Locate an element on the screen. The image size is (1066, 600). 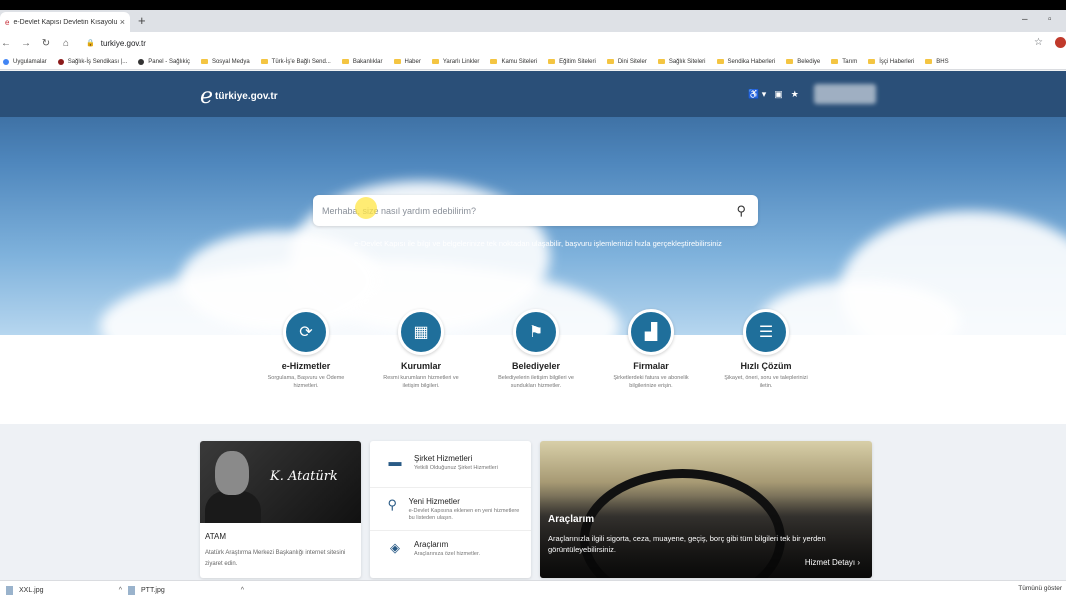
profile-avatar is located at coordinates (1060, 42).